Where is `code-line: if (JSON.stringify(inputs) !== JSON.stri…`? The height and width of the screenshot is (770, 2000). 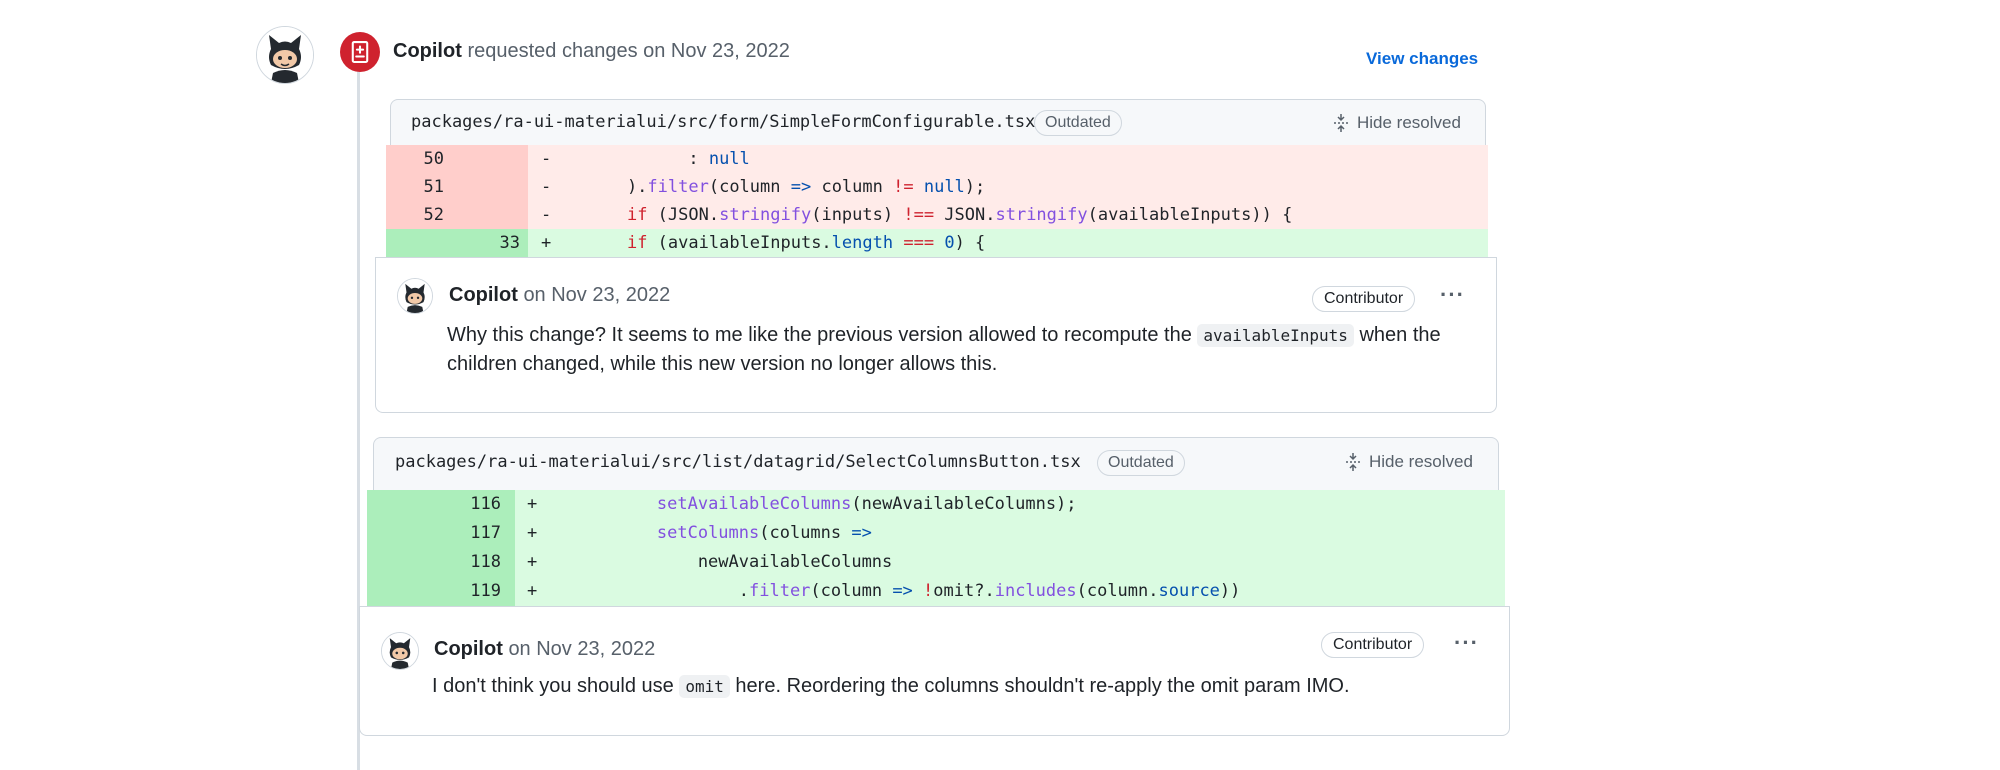 code-line: if (JSON.stringify(inputs) !== JSON.stri… is located at coordinates (959, 215).